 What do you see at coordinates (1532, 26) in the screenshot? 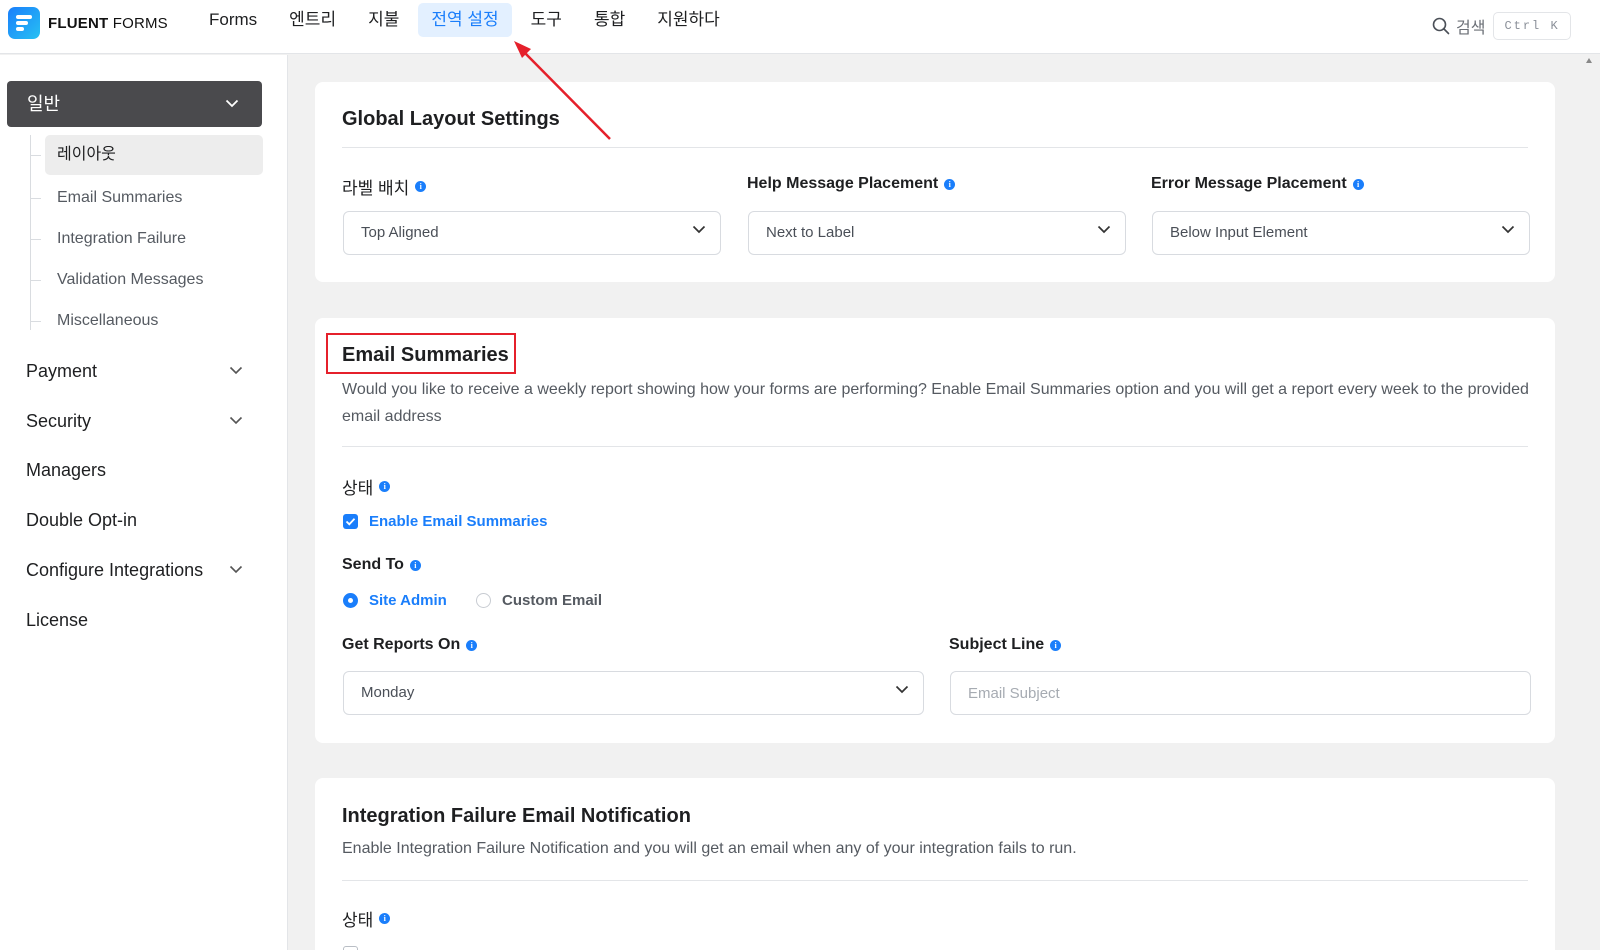
I see `search-shortcut: Ctrl K` at bounding box center [1532, 26].